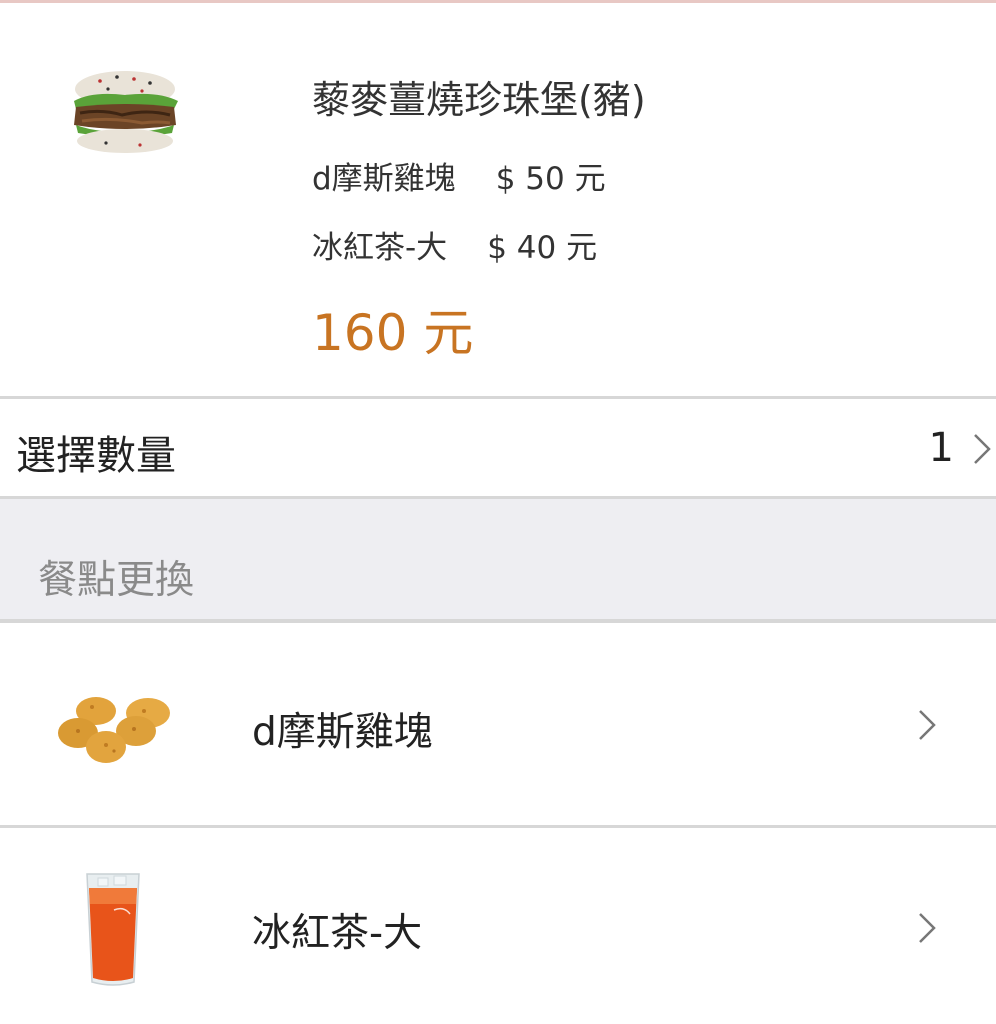 This screenshot has height=1024, width=996. Describe the element at coordinates (126, 112) in the screenshot. I see `burger-image` at that location.